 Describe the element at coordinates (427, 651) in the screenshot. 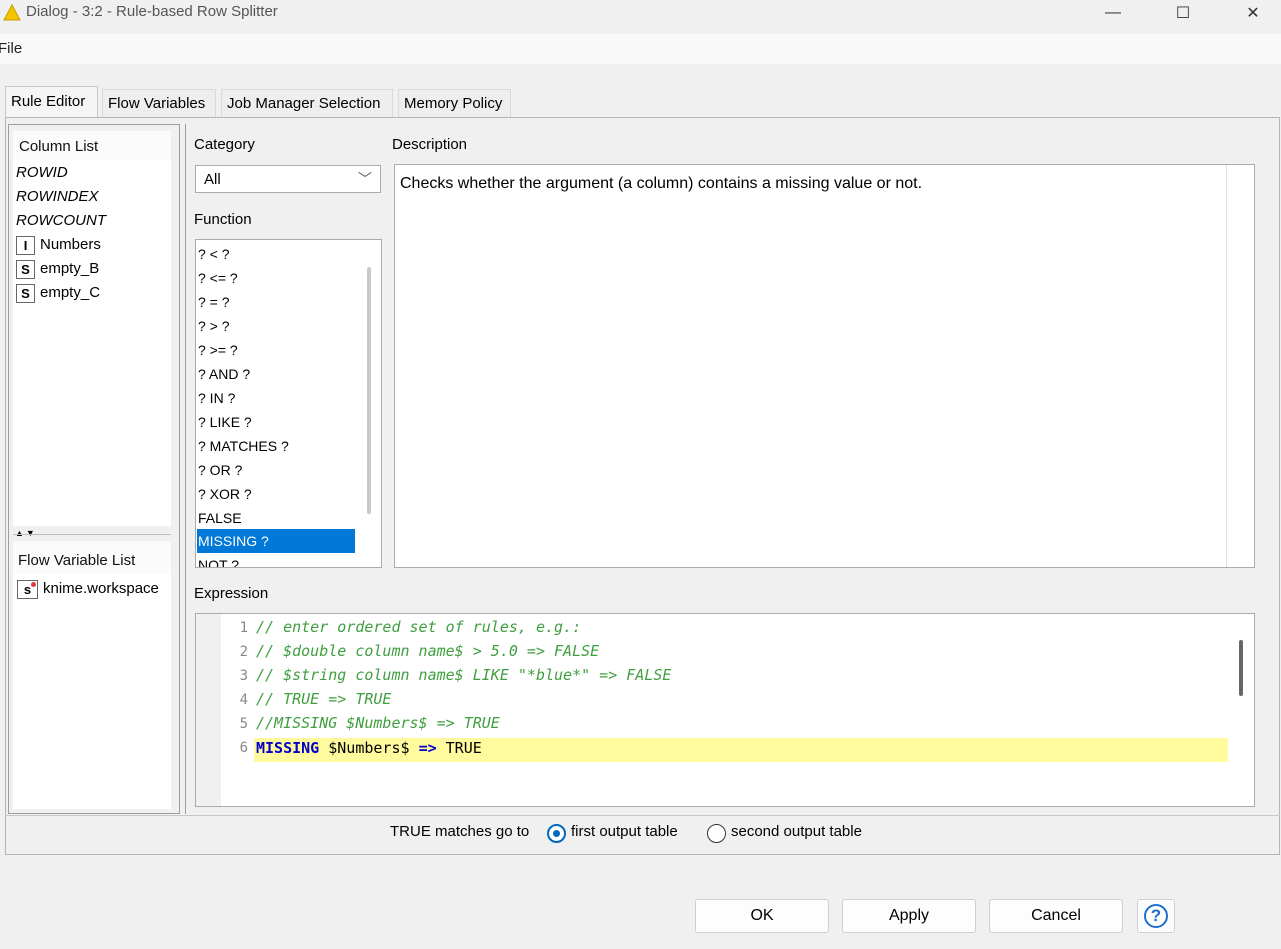

I see `code-line: // $double column name$ > 5.0 => FALSE` at that location.